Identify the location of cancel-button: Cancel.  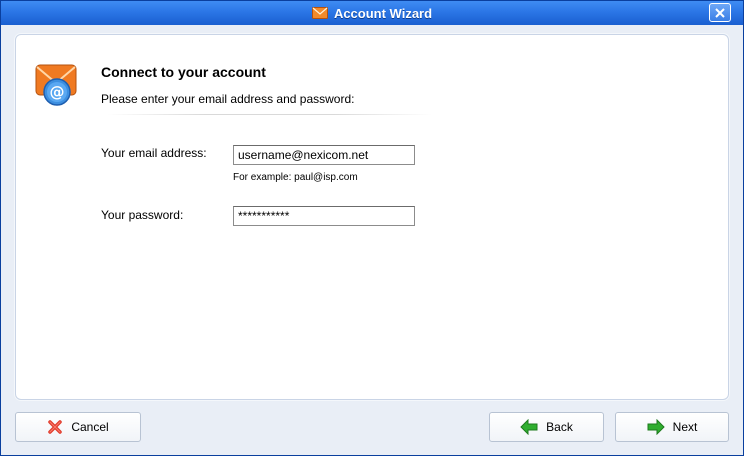
(78, 427).